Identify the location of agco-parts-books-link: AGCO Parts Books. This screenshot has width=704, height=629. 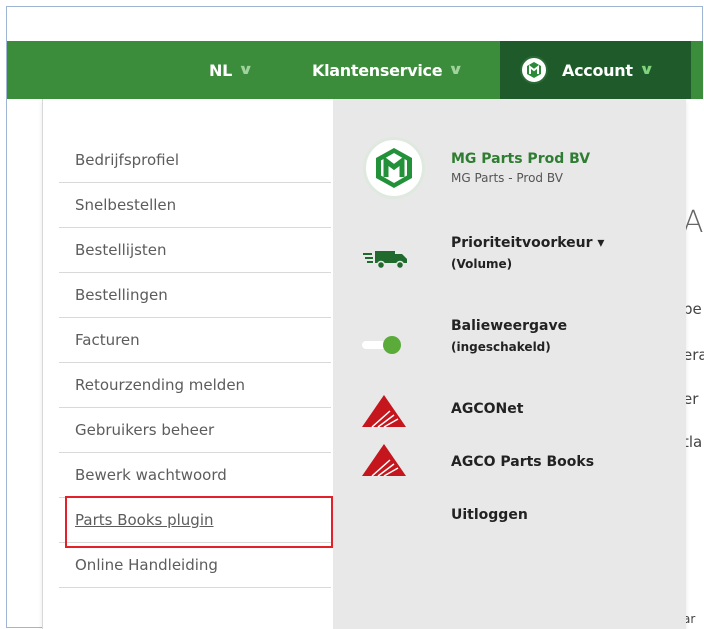
(522, 462).